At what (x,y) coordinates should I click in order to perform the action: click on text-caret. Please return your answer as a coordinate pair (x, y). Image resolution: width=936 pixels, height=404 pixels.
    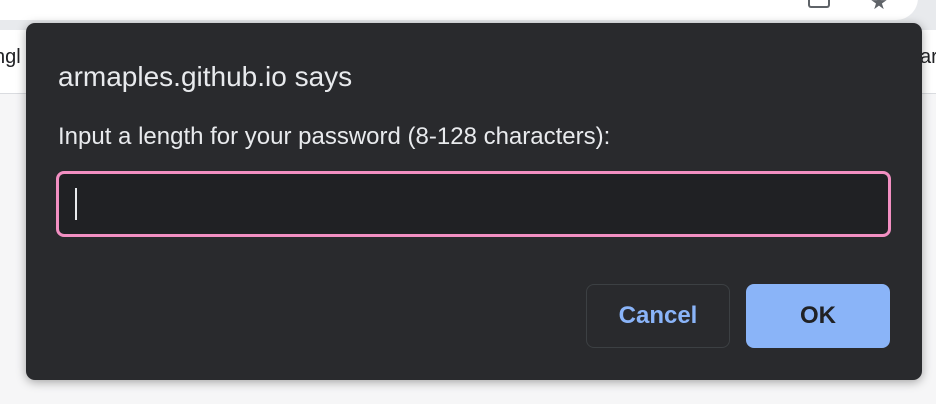
    Looking at the image, I should click on (76, 204).